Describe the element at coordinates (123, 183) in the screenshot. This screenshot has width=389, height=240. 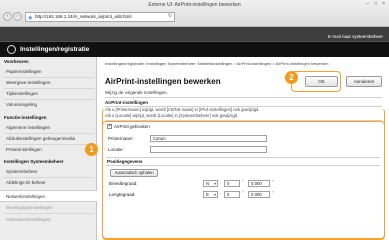
I see `latitude-label: Breedtegraad:` at that location.